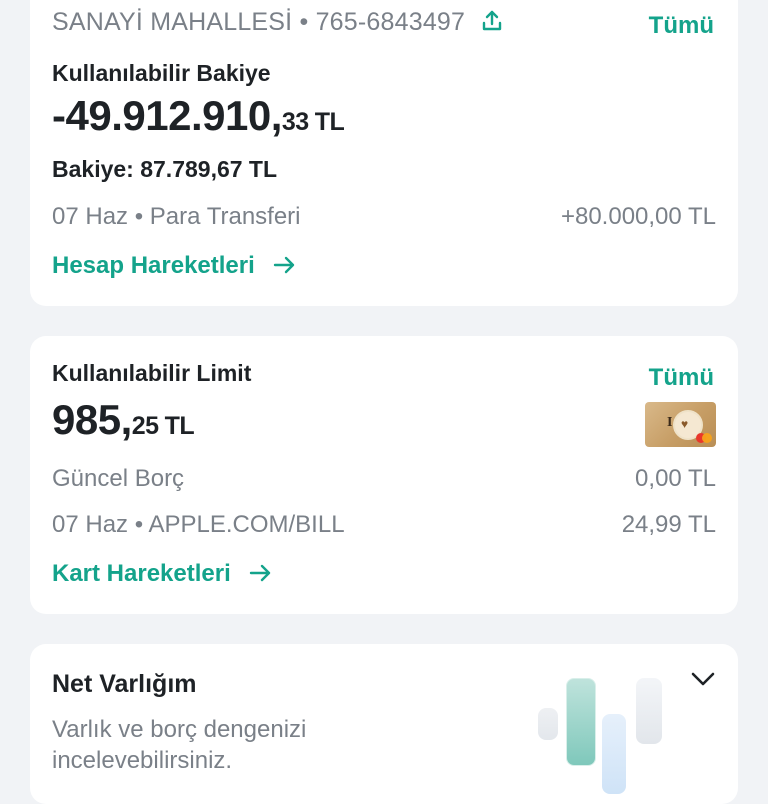 The image size is (768, 804). Describe the element at coordinates (707, 438) in the screenshot. I see `mastercard-icon-right` at that location.